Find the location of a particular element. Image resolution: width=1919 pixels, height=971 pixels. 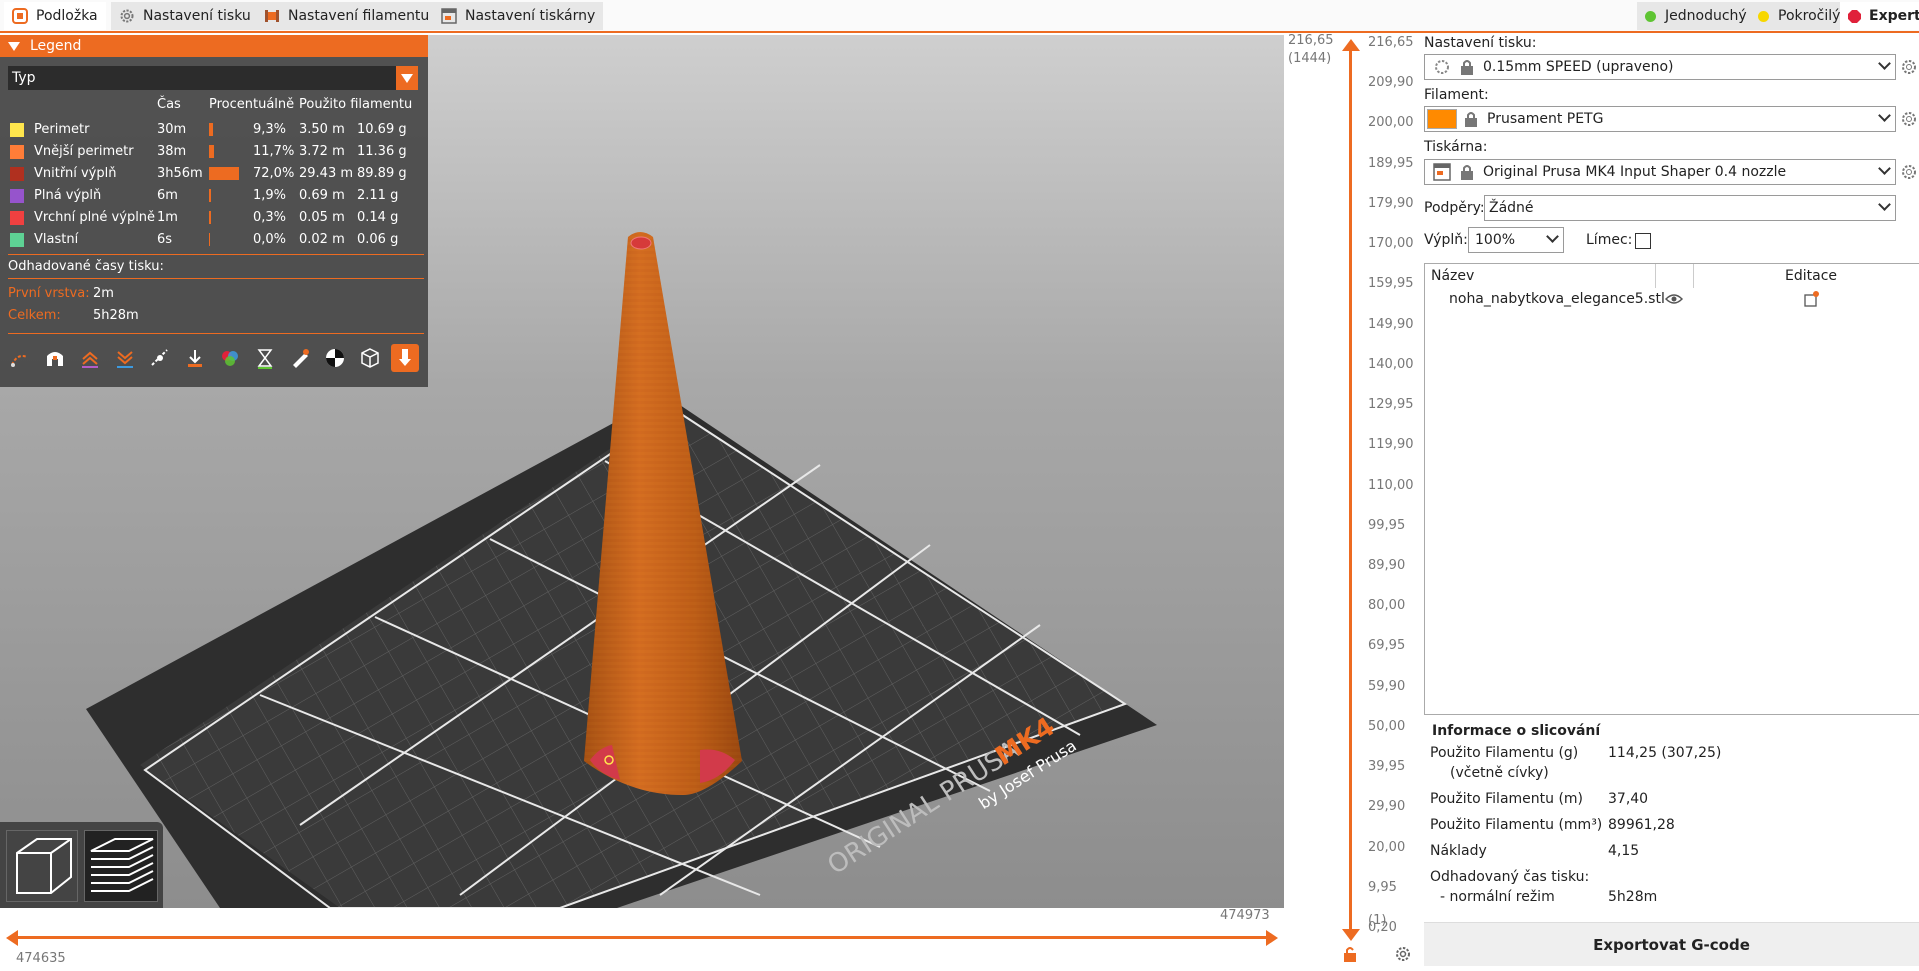

vslider-tick-label: 9,95 is located at coordinates (1382, 887).